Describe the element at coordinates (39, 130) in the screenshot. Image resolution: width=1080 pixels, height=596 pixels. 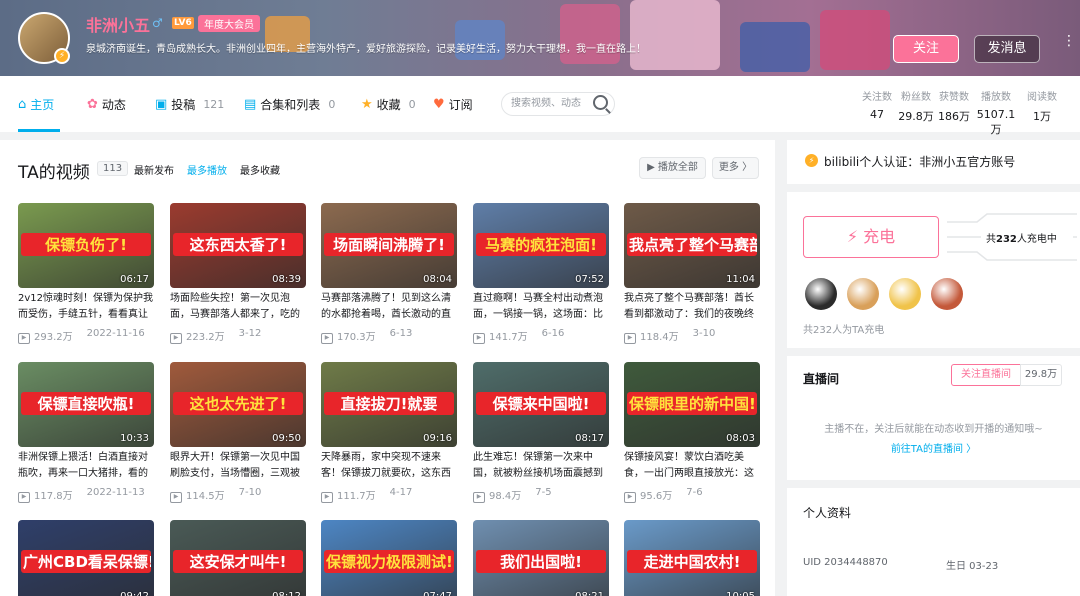
I see `active-tab-indicator` at that location.